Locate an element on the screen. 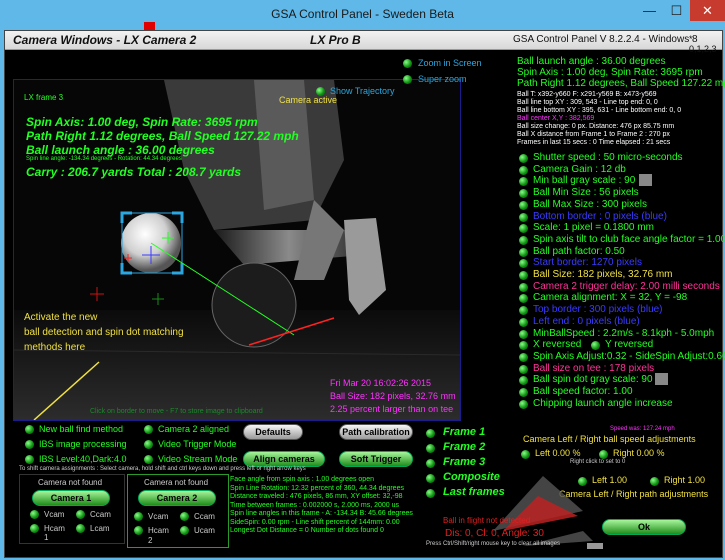 Image resolution: width=725 pixels, height=560 pixels. setting-item: X reversed is located at coordinates (557, 344).